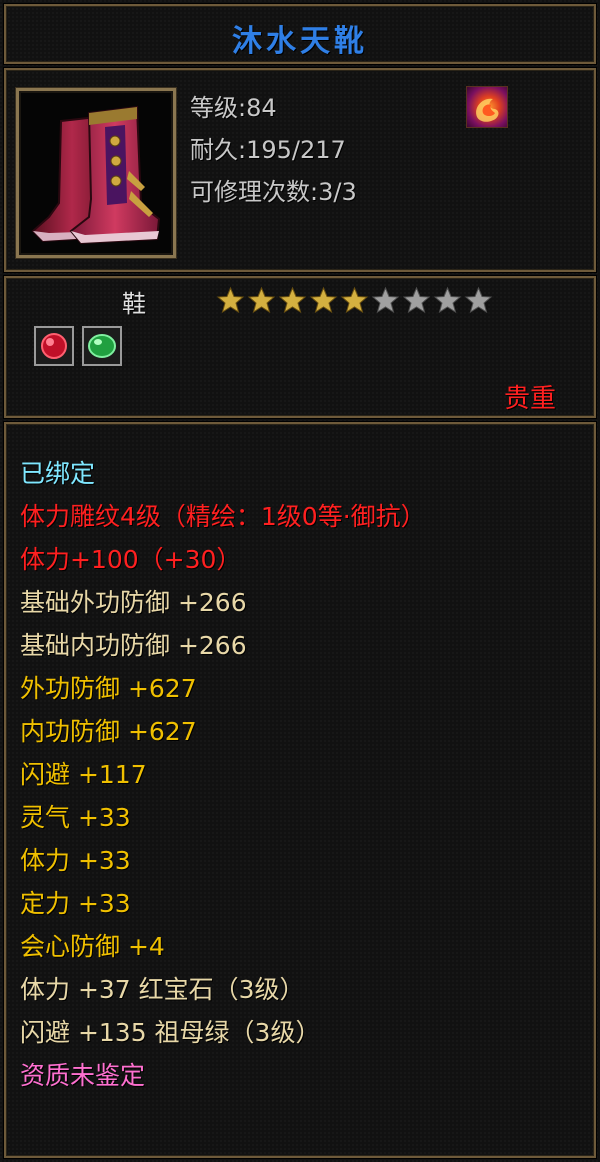  I want to click on attribute-line: 基础内功防御 +266, so click(133, 645).